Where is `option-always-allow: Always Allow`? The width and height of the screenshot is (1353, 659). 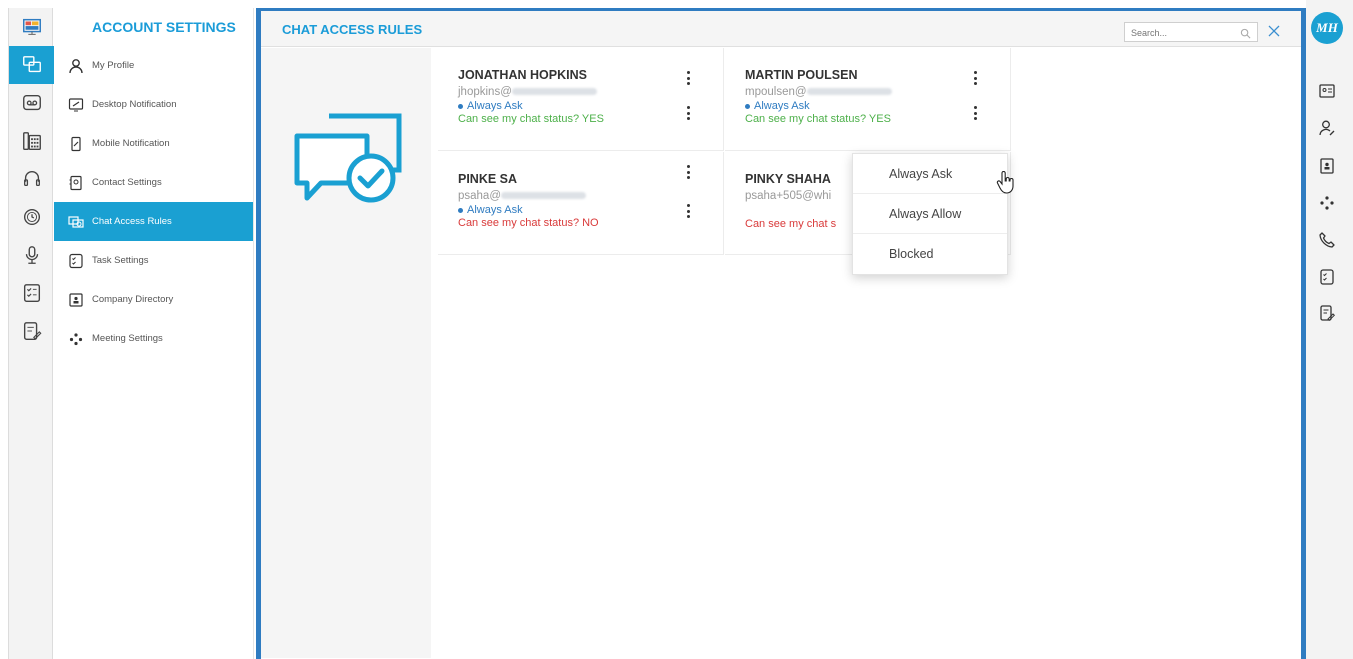 option-always-allow: Always Allow is located at coordinates (930, 214).